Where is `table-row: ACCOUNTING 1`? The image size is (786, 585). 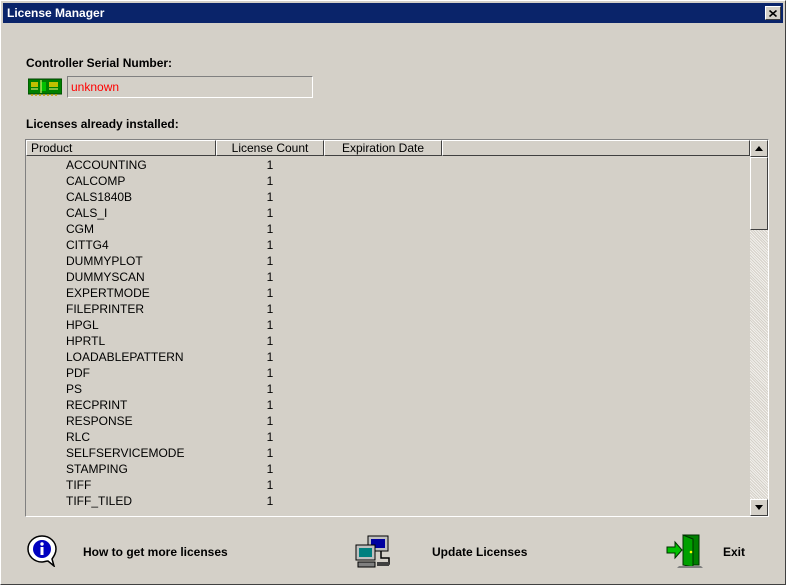 table-row: ACCOUNTING 1 is located at coordinates (388, 165).